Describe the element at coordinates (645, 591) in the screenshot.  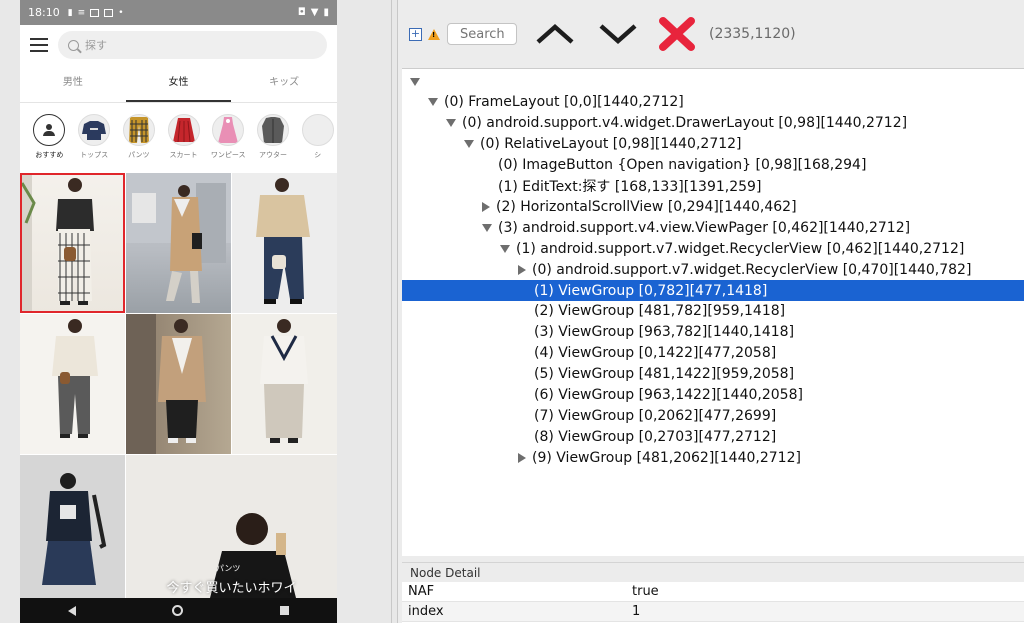
I see `detail-value: true` at that location.